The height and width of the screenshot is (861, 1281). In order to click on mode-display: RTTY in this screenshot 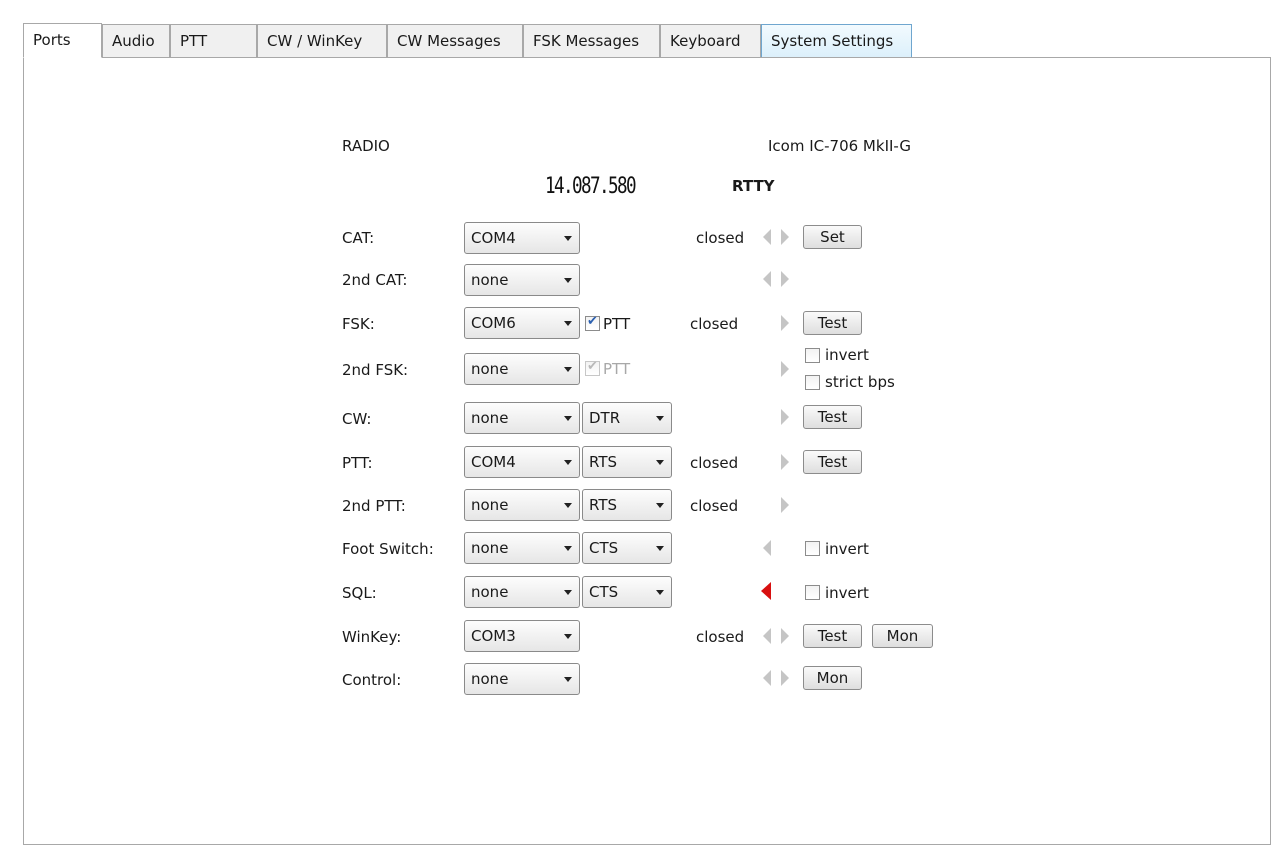, I will do `click(753, 186)`.